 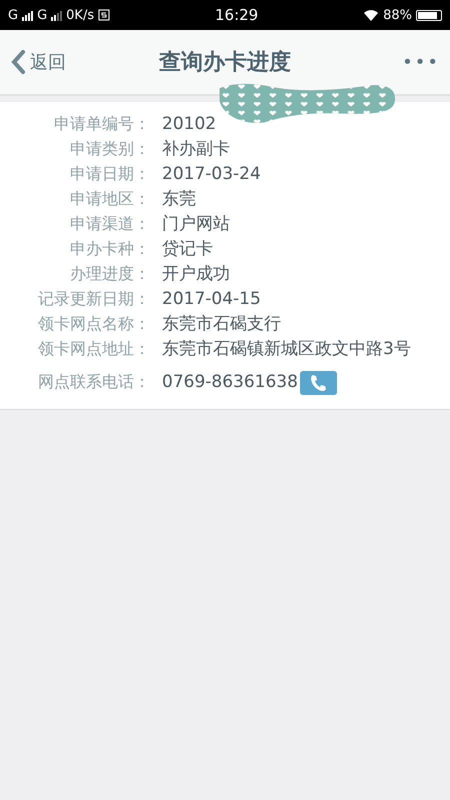 I want to click on field-value: 东莞市石碣支行, so click(x=221, y=324).